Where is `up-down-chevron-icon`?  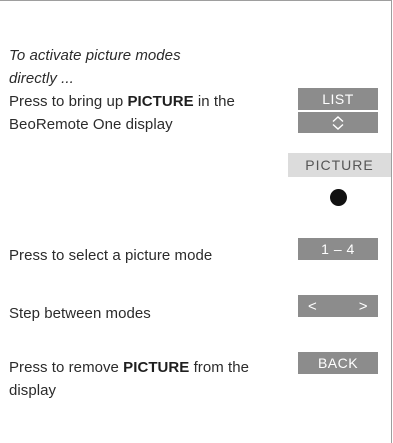
up-down-chevron-icon is located at coordinates (338, 122).